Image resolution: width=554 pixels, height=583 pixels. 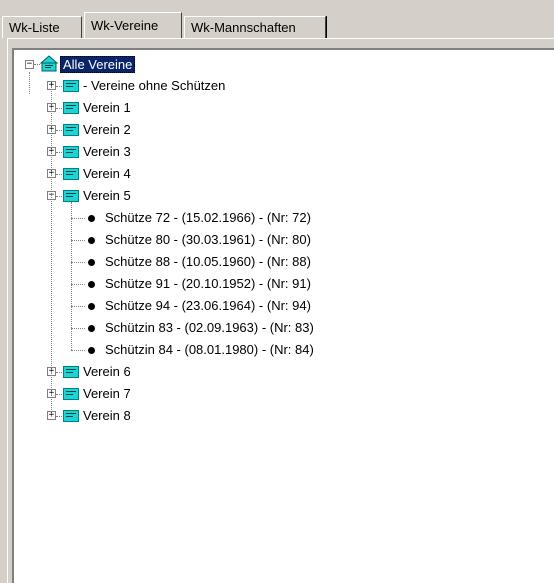 I want to click on club-label: Verein 3, so click(x=107, y=151).